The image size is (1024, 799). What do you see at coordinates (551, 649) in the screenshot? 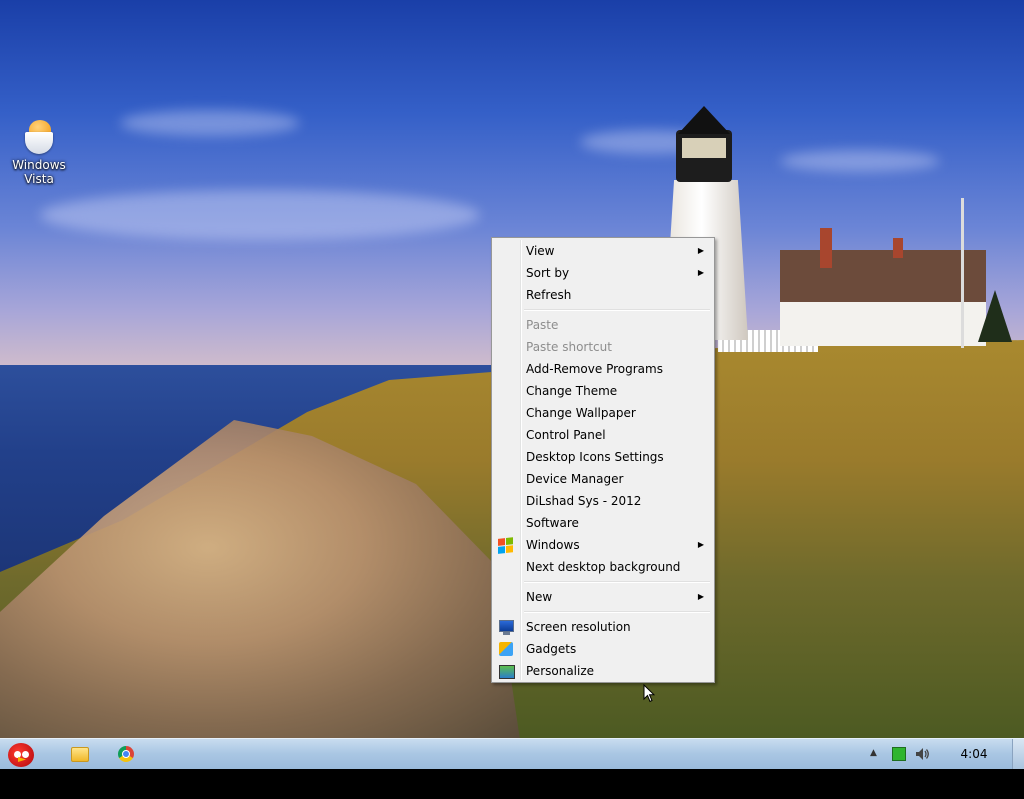
I see `menu-item-label: Gadgets` at bounding box center [551, 649].